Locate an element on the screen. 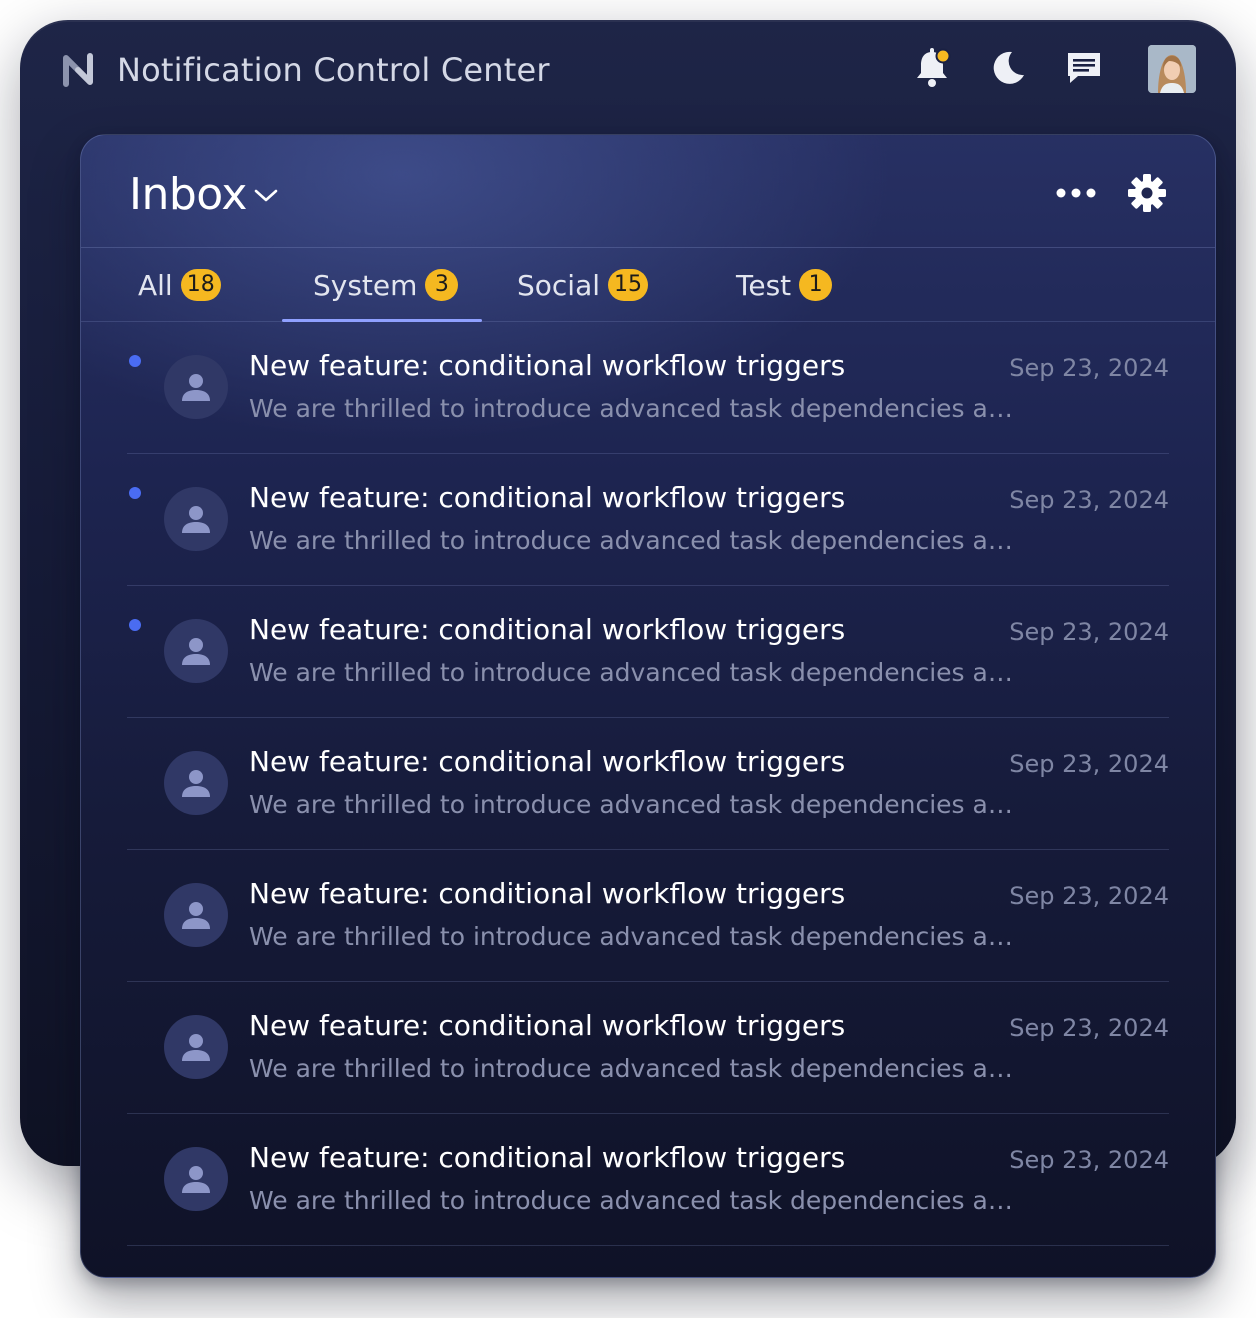 This screenshot has width=1256, height=1318. tab-label: All is located at coordinates (155, 285).